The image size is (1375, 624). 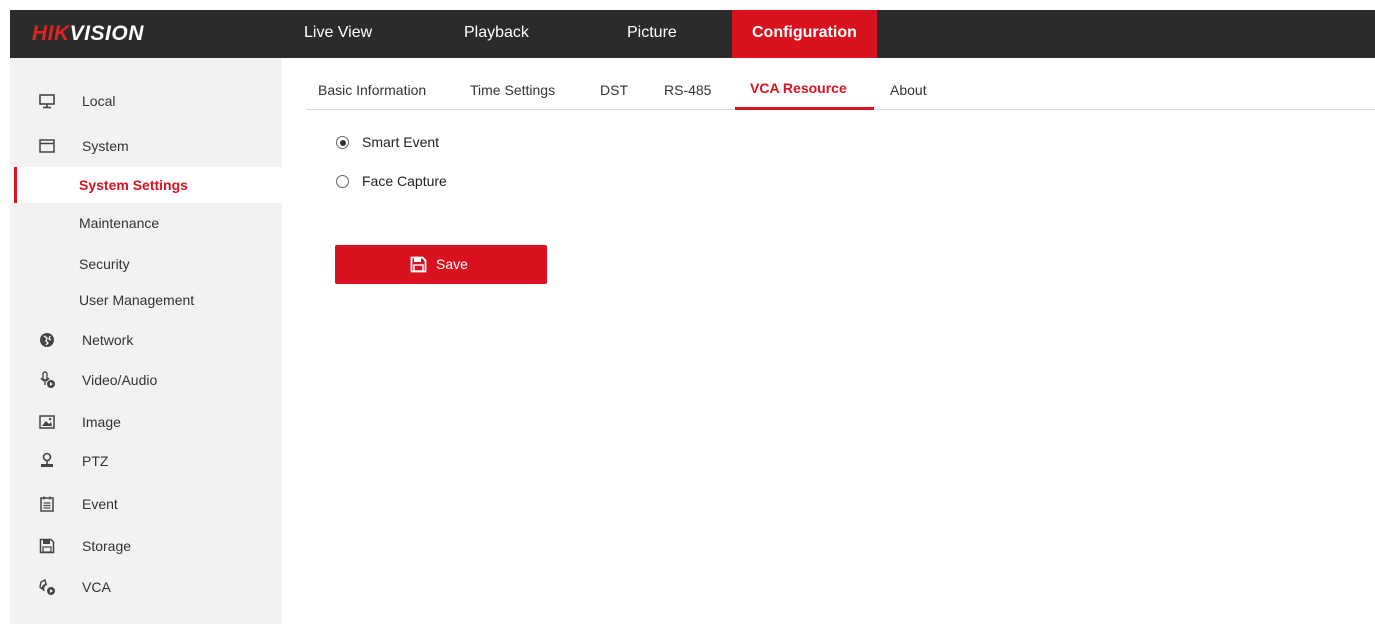 What do you see at coordinates (804, 34) in the screenshot?
I see `nav-configuration: Configuration` at bounding box center [804, 34].